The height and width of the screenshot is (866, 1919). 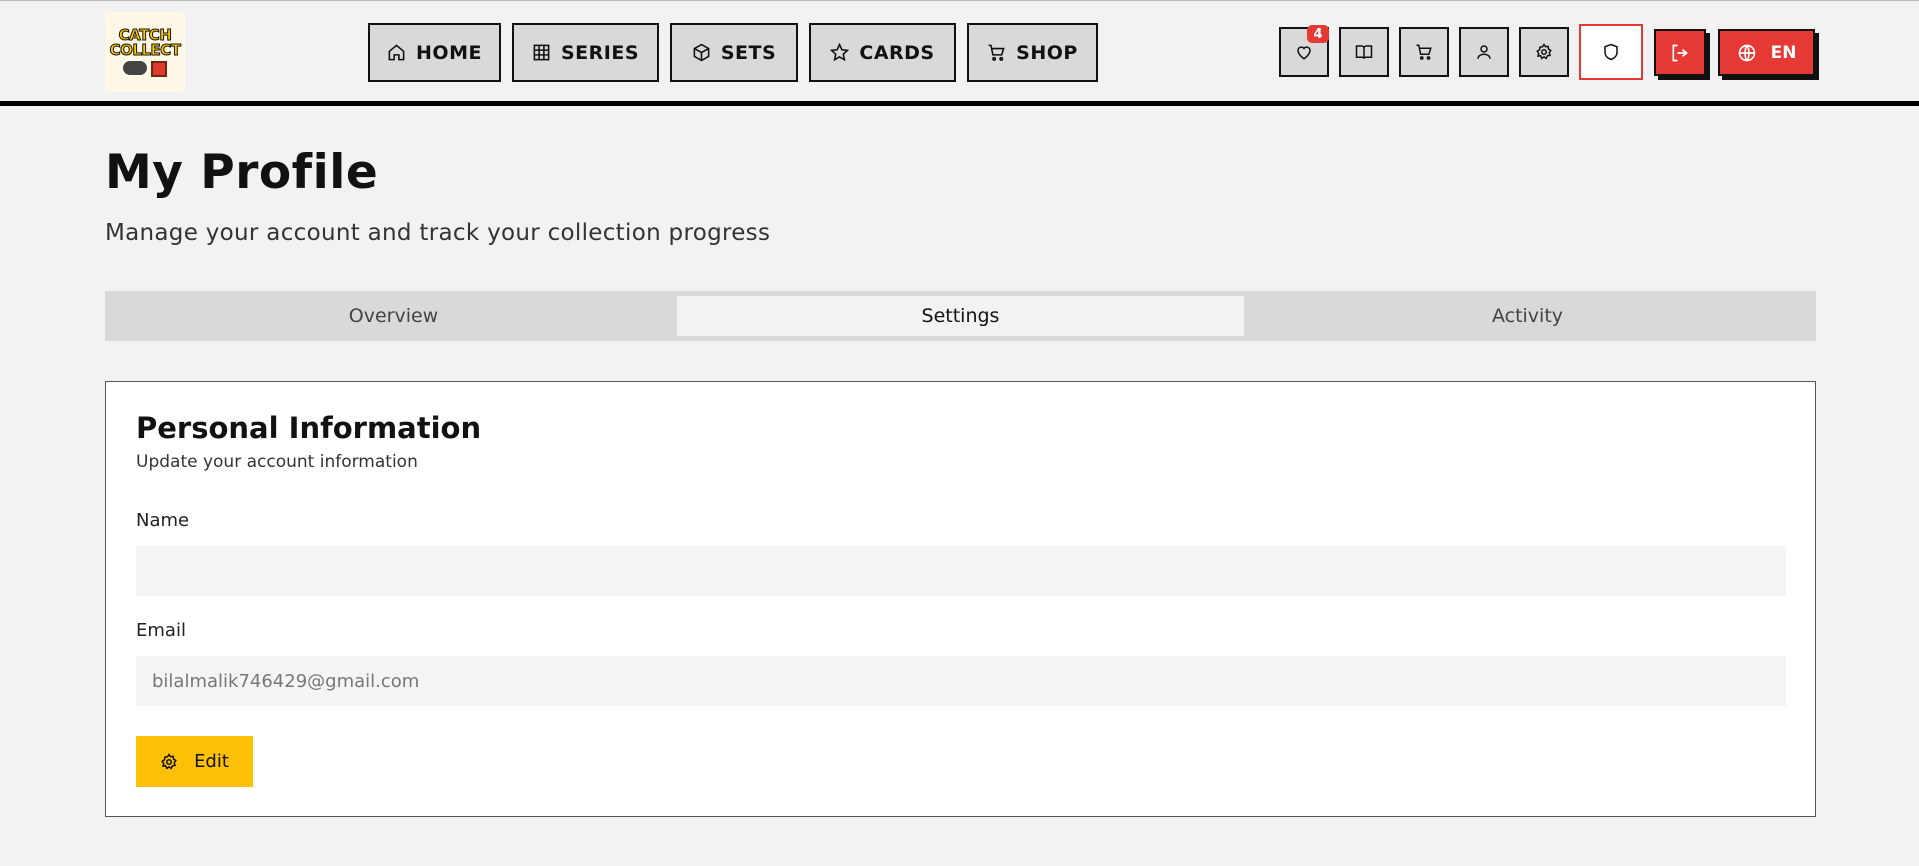 I want to click on user-icon, so click(x=1484, y=52).